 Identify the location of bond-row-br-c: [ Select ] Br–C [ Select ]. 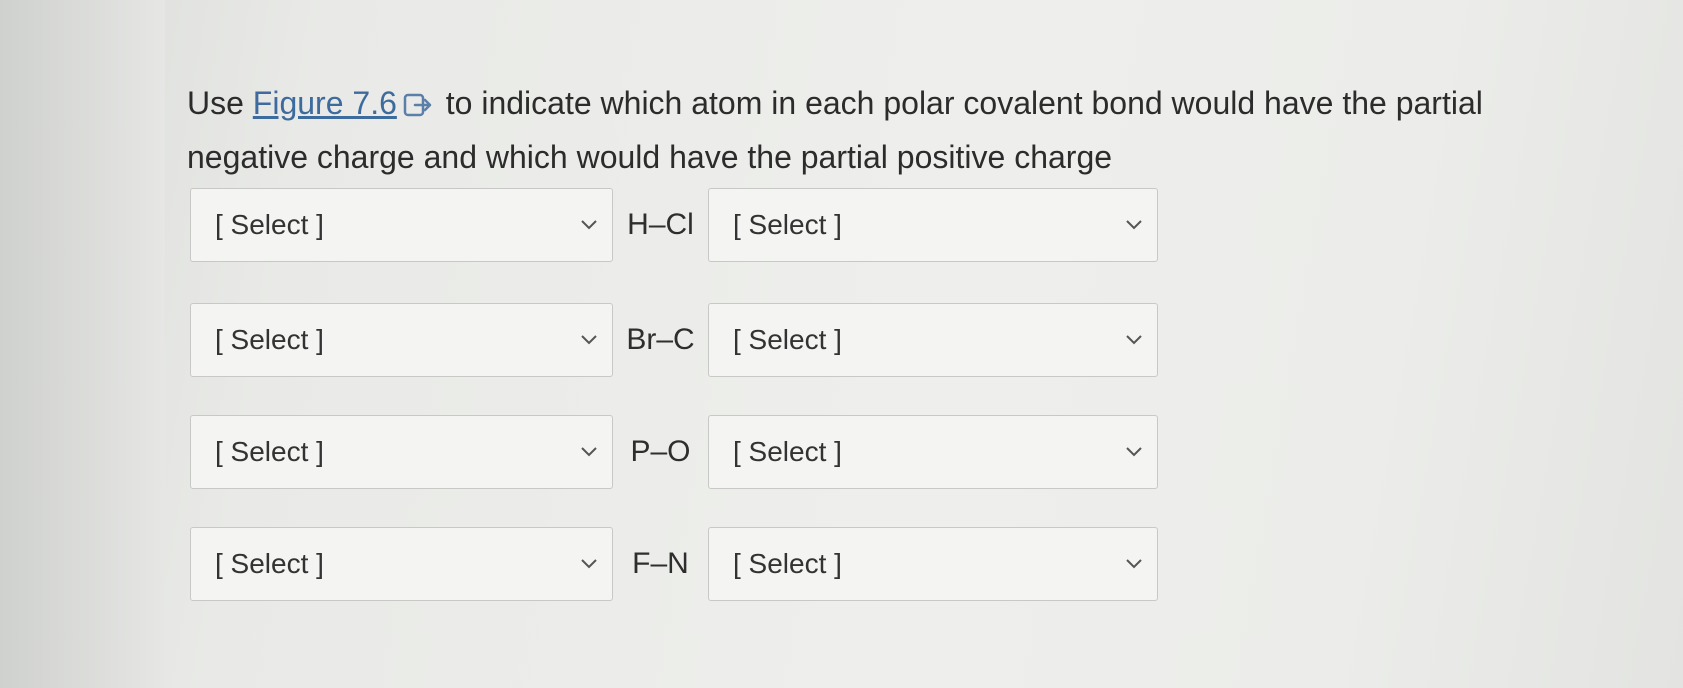
(674, 340).